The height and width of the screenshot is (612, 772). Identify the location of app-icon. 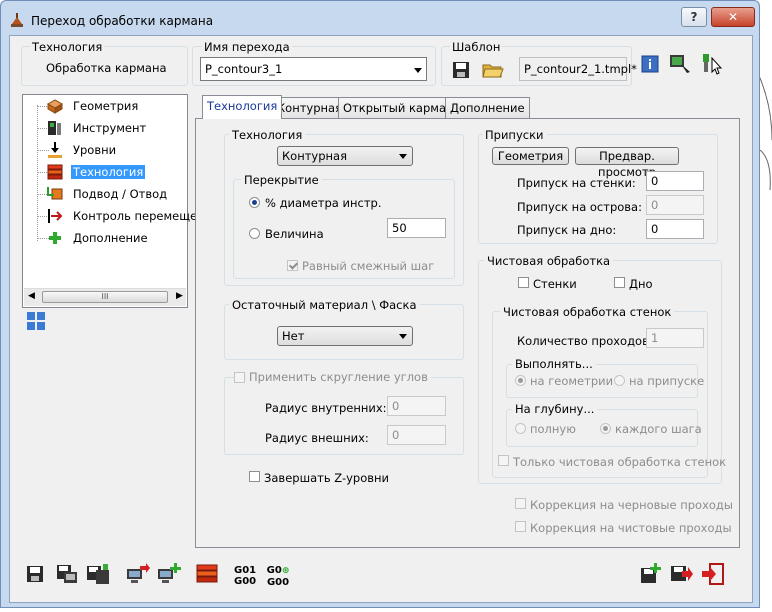
(17, 20).